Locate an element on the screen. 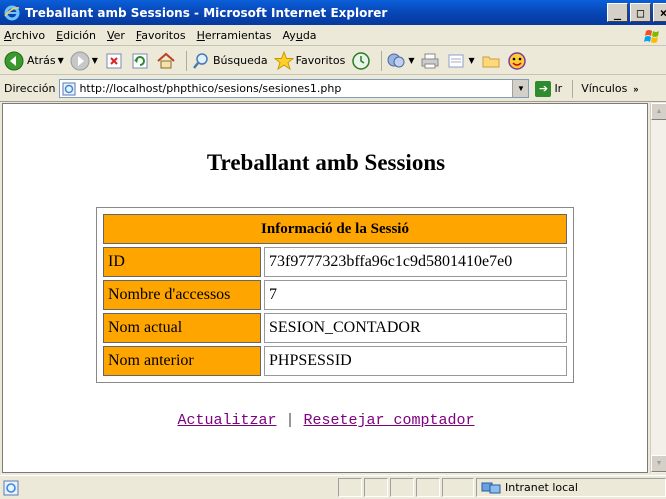 The image size is (666, 499). forward-arrow-icon is located at coordinates (80, 61).